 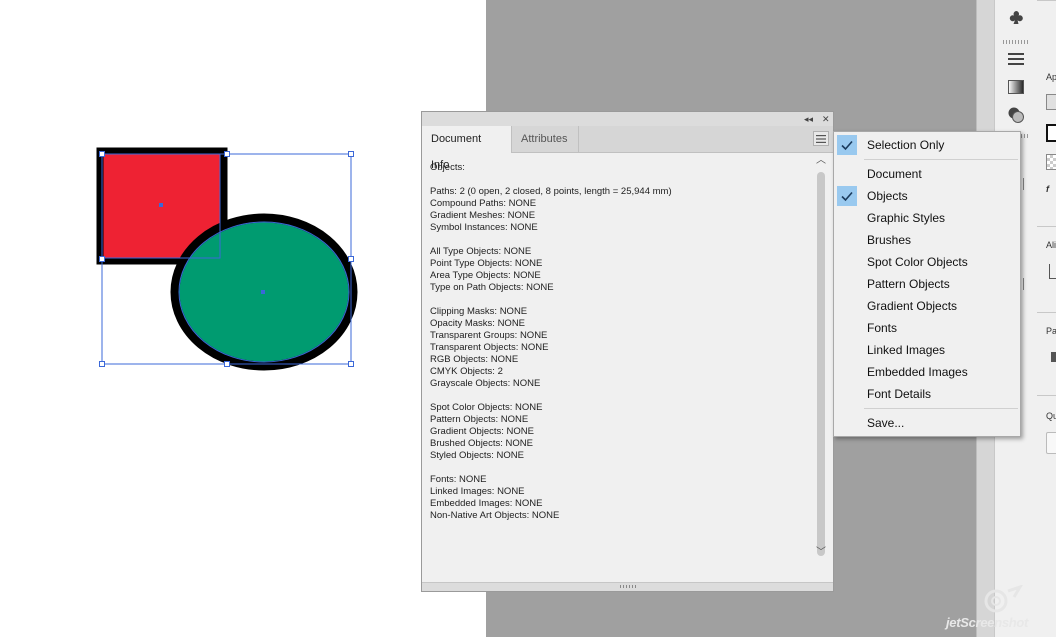 What do you see at coordinates (545, 139) in the screenshot?
I see `tab-attributes: Attributes` at bounding box center [545, 139].